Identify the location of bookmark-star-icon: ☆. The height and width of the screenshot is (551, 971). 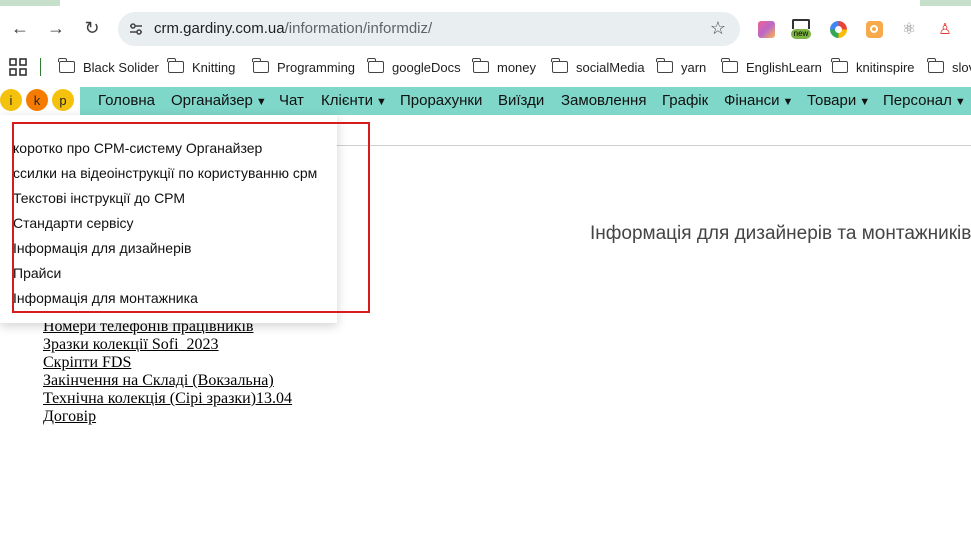
(718, 28).